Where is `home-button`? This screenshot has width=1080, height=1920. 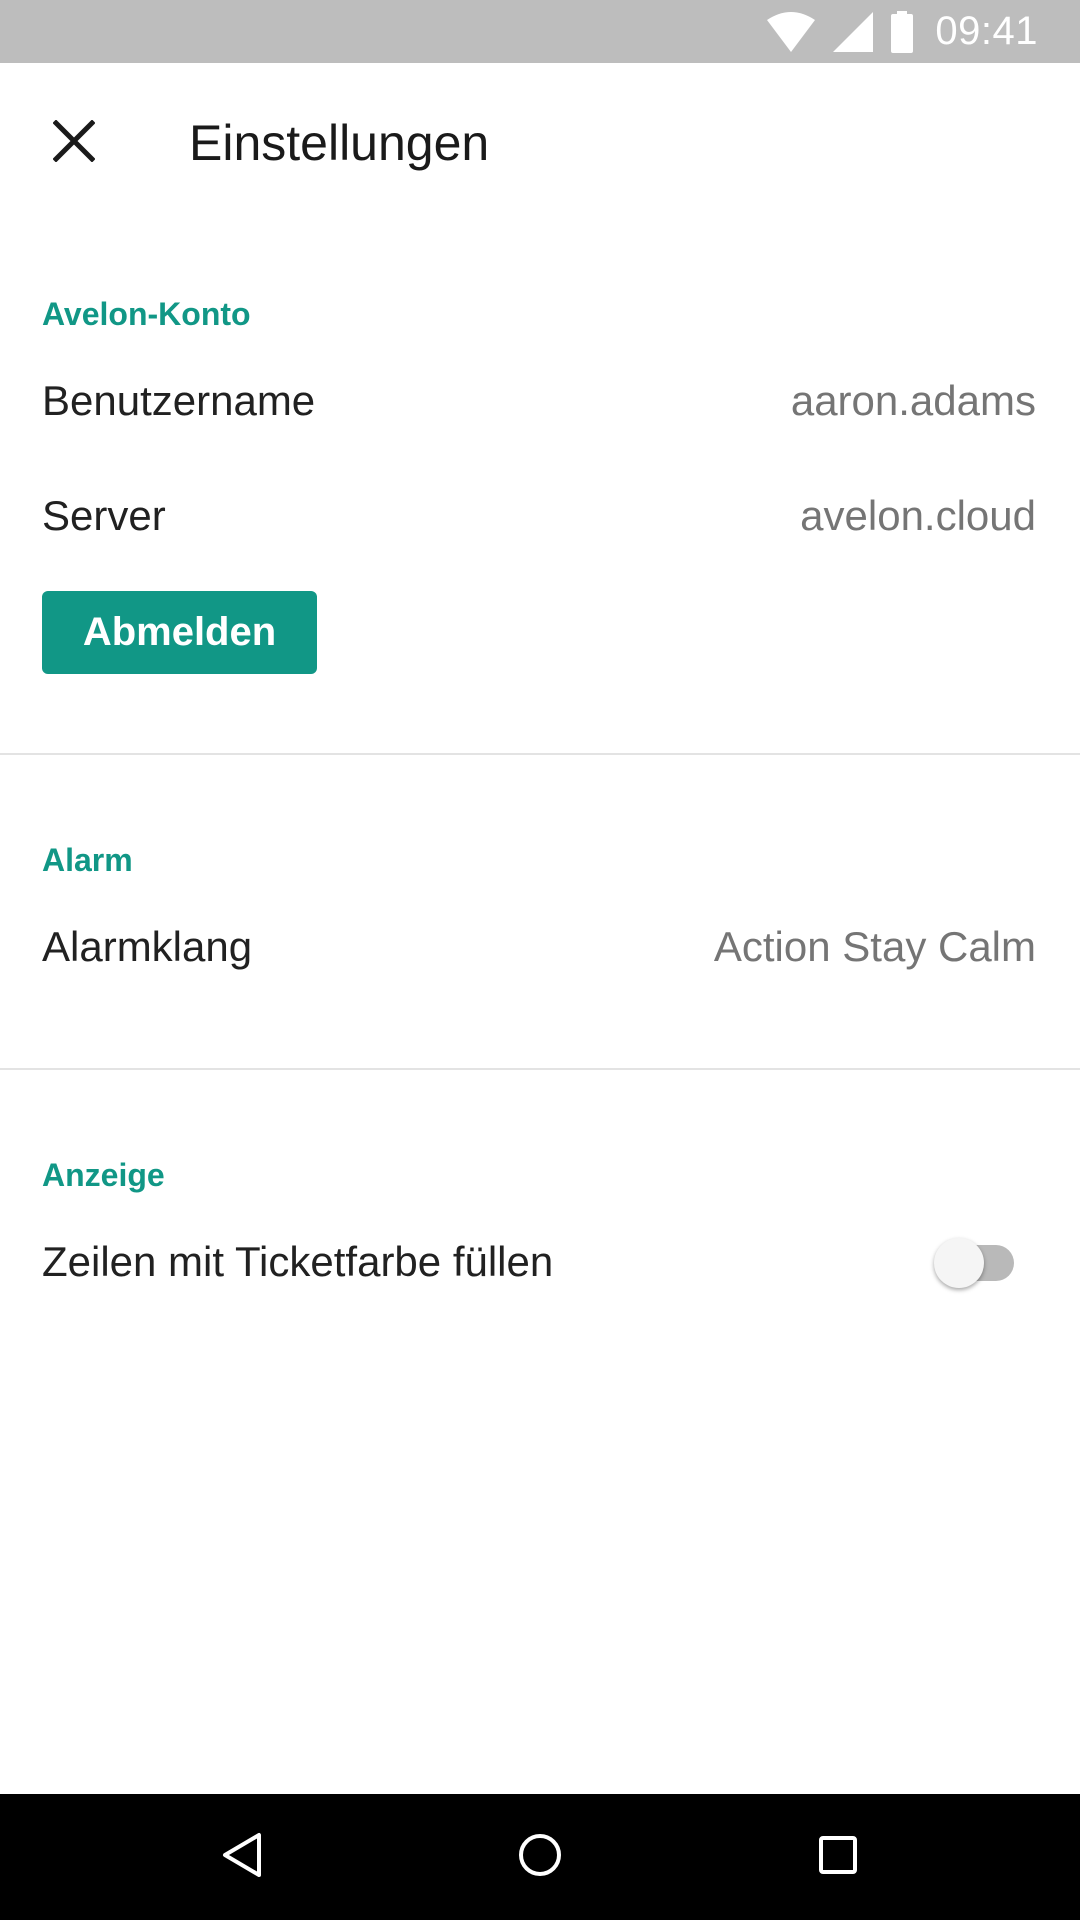 home-button is located at coordinates (540, 1857).